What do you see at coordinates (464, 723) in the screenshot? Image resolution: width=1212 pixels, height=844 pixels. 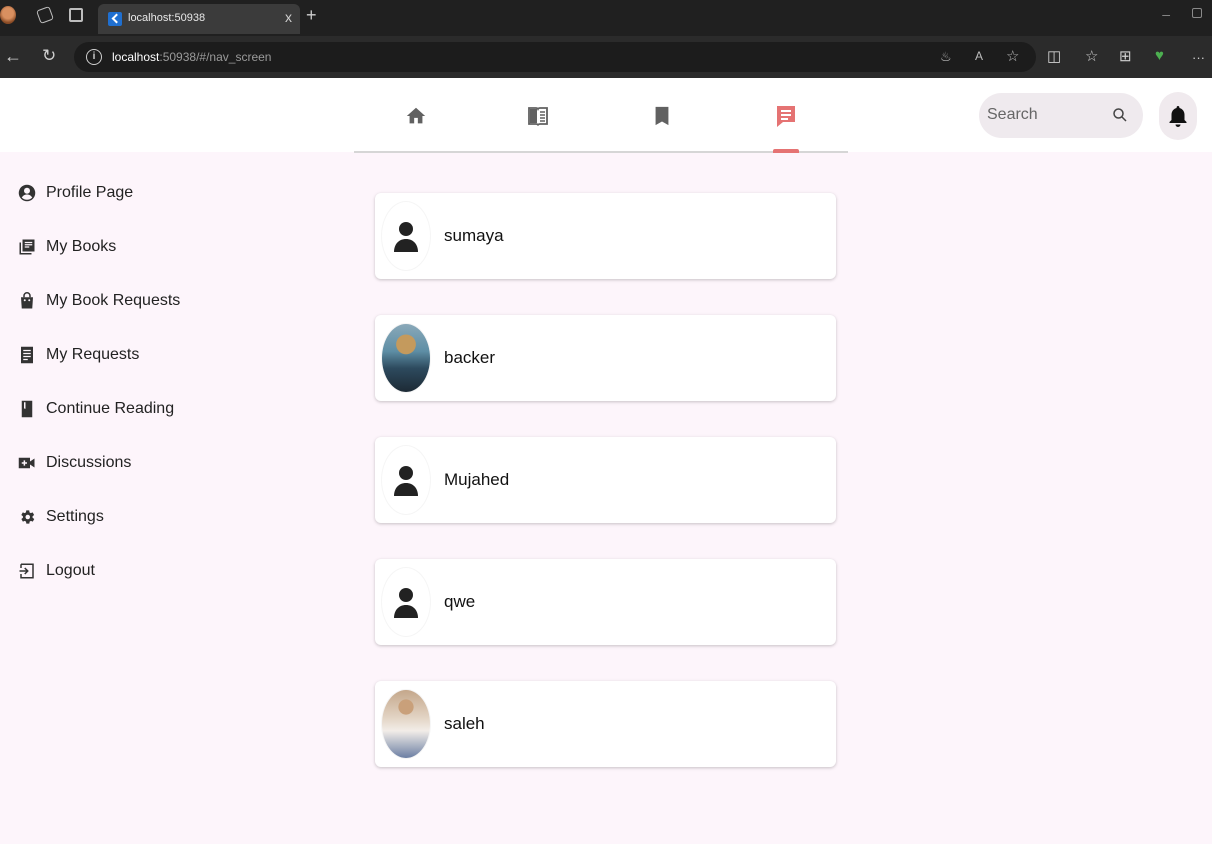 I see `user-name: saleh` at bounding box center [464, 723].